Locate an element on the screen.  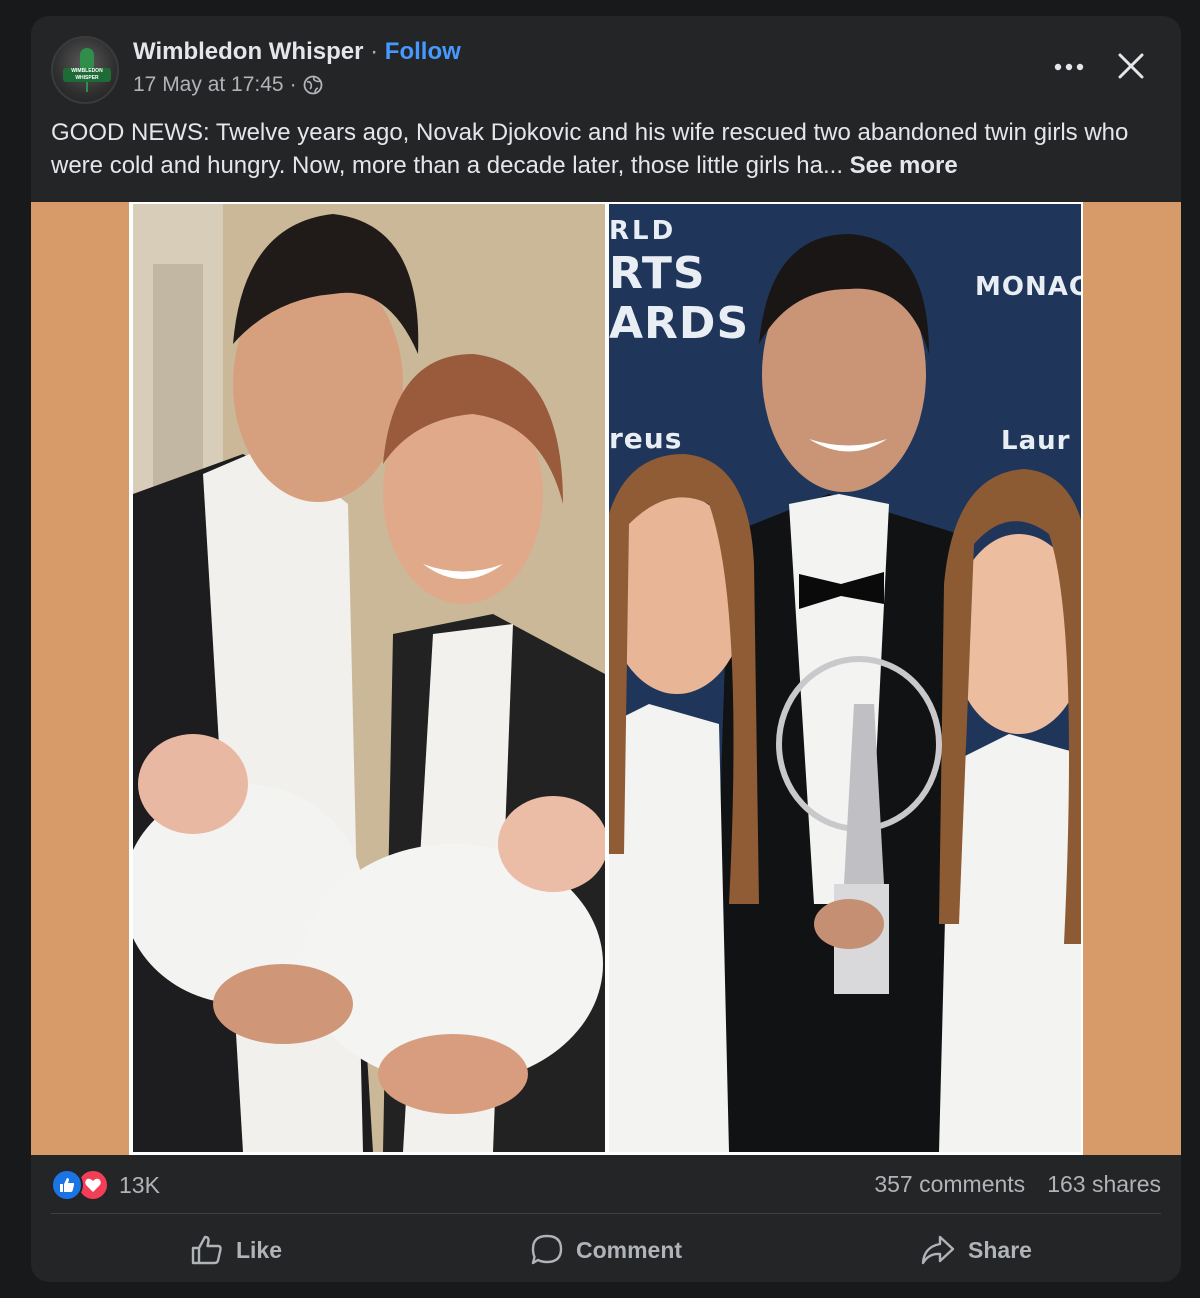
shares-count-link: 163 shares is located at coordinates (1104, 1184).